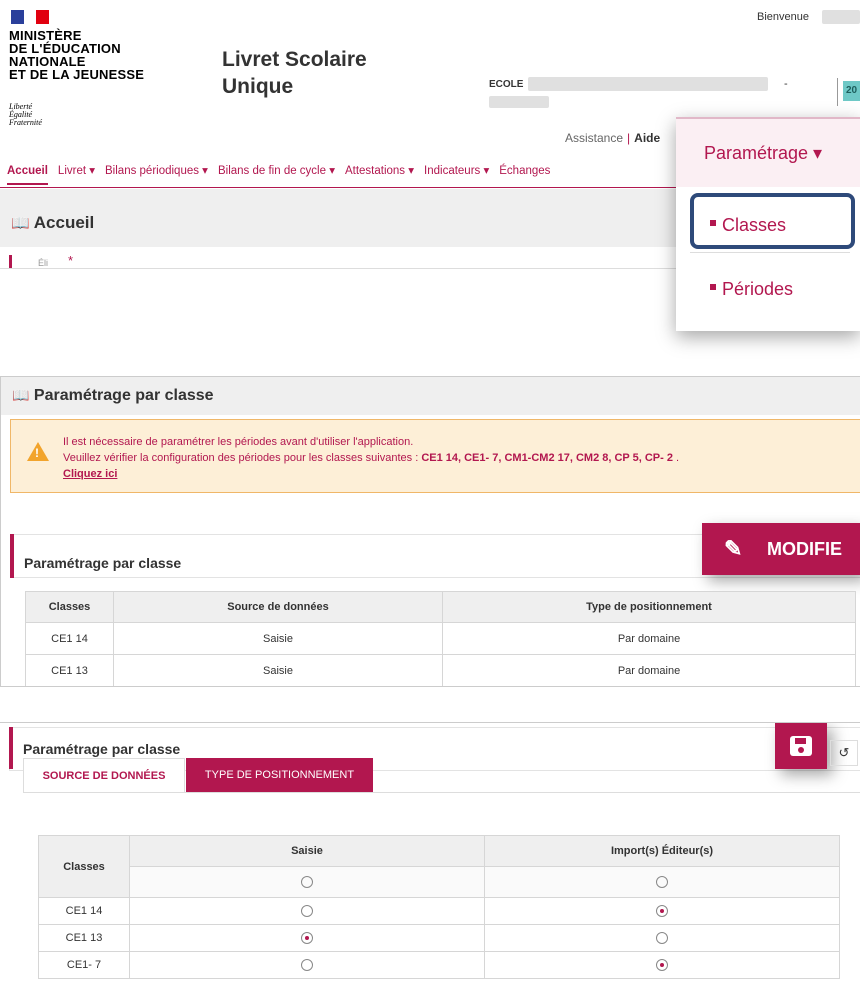 This screenshot has width=860, height=992. What do you see at coordinates (278, 607) in the screenshot?
I see `col-source: Source de données` at bounding box center [278, 607].